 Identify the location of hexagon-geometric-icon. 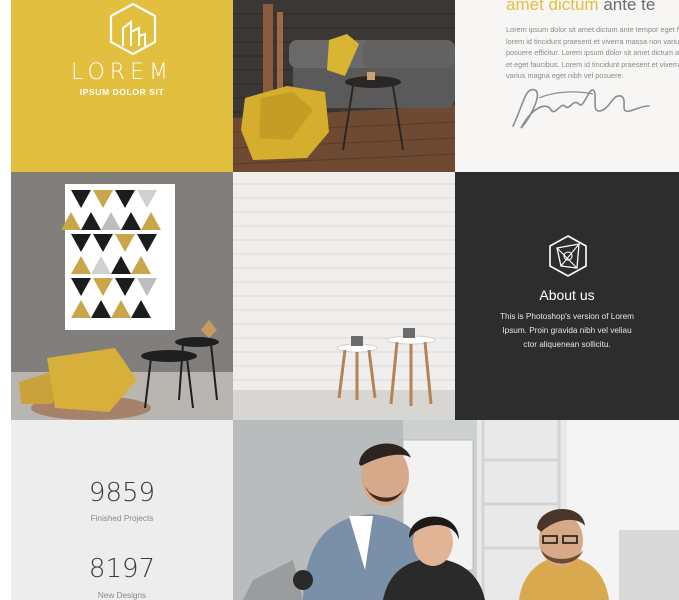
(568, 256).